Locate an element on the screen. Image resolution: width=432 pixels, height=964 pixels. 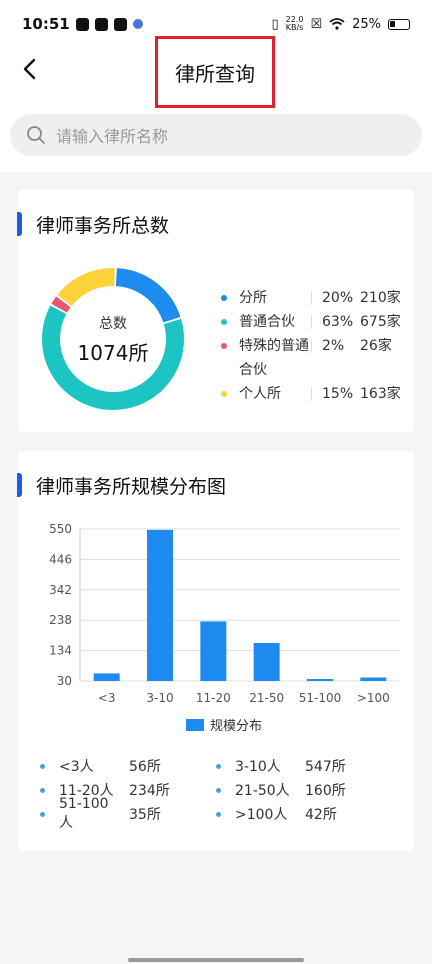
legend-count: 163家 is located at coordinates (380, 394).